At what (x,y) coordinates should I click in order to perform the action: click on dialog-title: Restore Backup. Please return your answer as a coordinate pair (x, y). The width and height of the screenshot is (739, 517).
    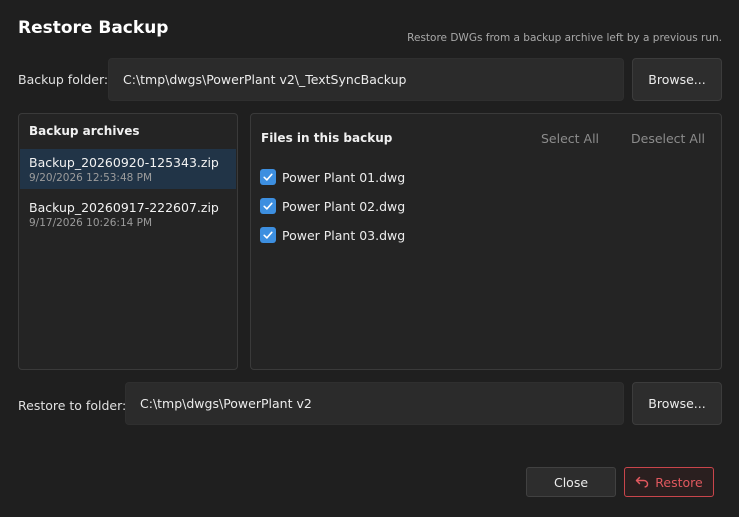
    Looking at the image, I should click on (93, 28).